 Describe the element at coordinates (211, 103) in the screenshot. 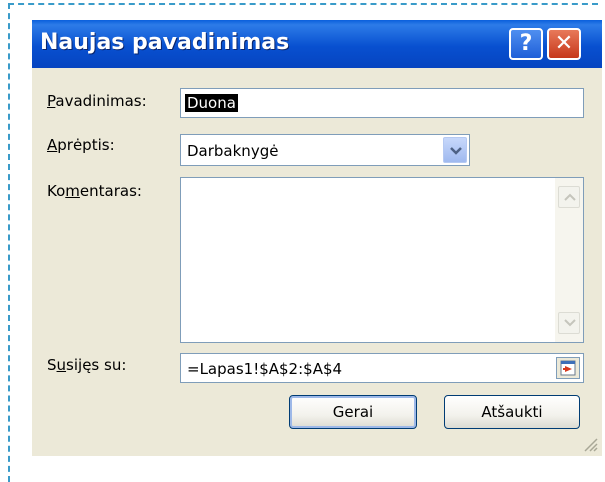

I see `name-input-value: Duona` at that location.